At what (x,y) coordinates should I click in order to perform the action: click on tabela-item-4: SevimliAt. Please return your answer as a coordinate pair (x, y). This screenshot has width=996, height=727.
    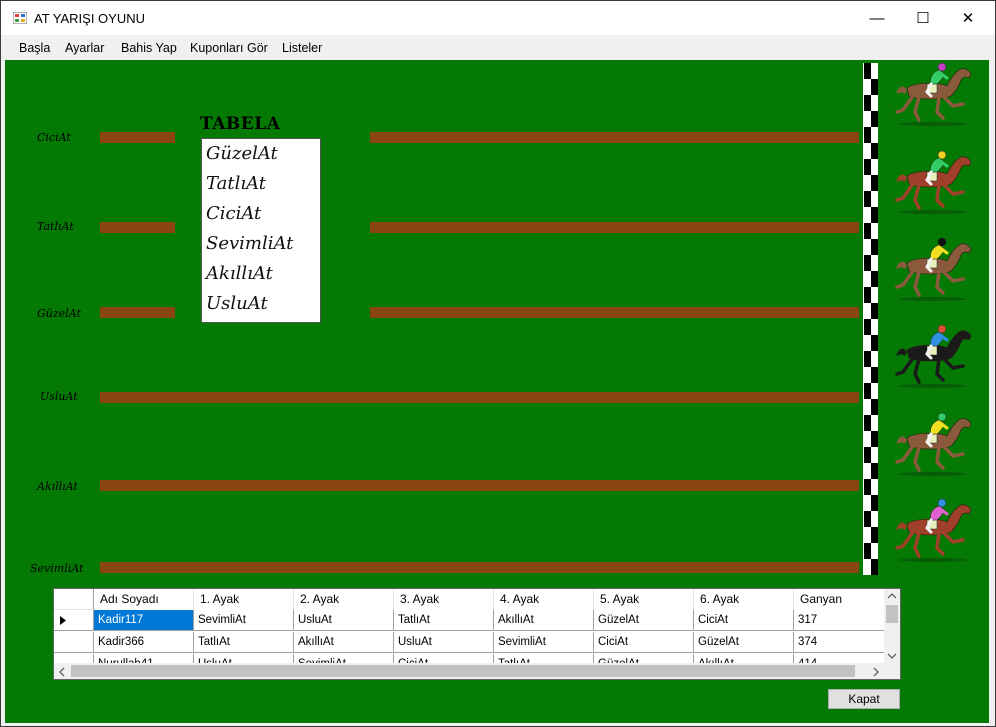
    Looking at the image, I should click on (250, 243).